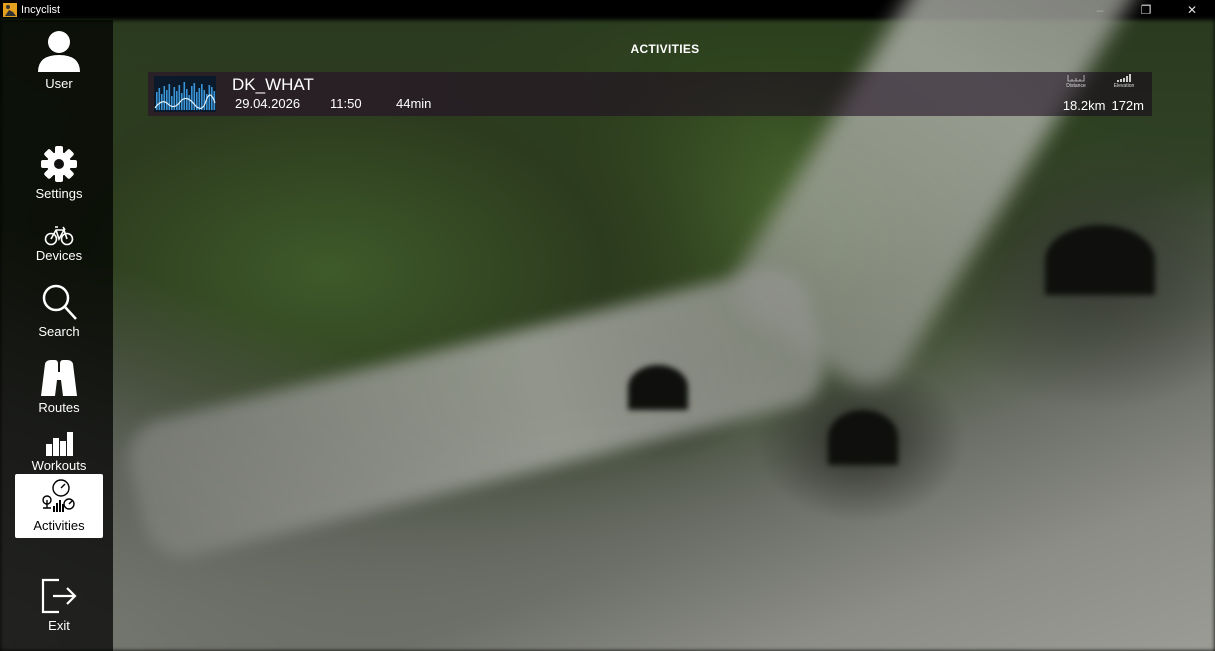 The height and width of the screenshot is (651, 1215). What do you see at coordinates (59, 625) in the screenshot?
I see `sidebar-item-label: Exit` at bounding box center [59, 625].